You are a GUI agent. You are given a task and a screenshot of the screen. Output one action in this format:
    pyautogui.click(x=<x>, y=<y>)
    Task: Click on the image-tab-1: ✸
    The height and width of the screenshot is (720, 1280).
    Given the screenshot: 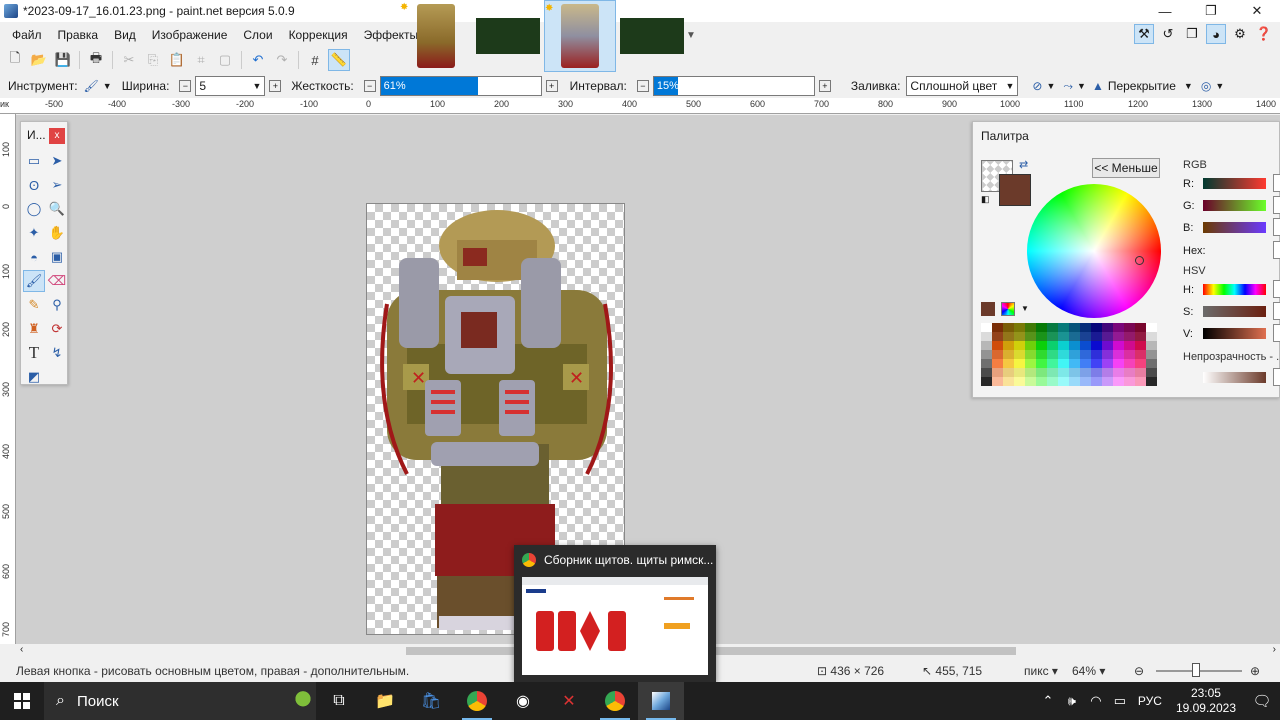 What is the action you would take?
    pyautogui.click(x=436, y=36)
    